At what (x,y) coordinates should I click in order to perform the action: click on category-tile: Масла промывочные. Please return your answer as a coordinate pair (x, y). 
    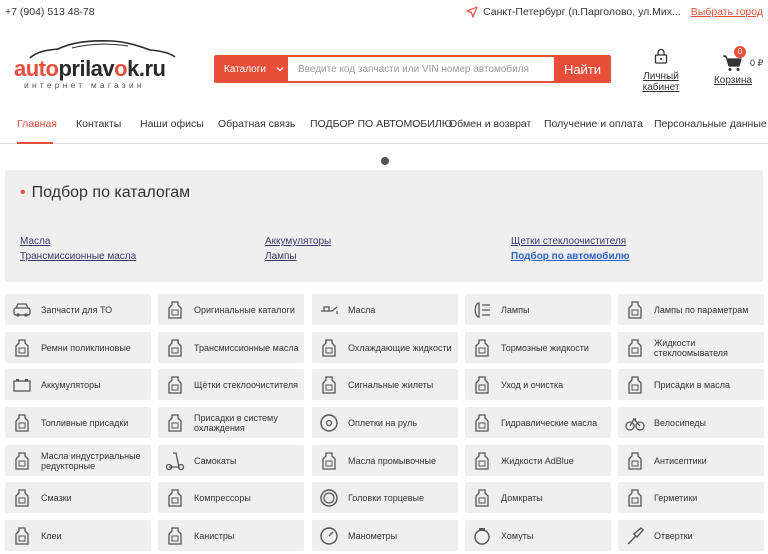
    Looking at the image, I should click on (385, 460).